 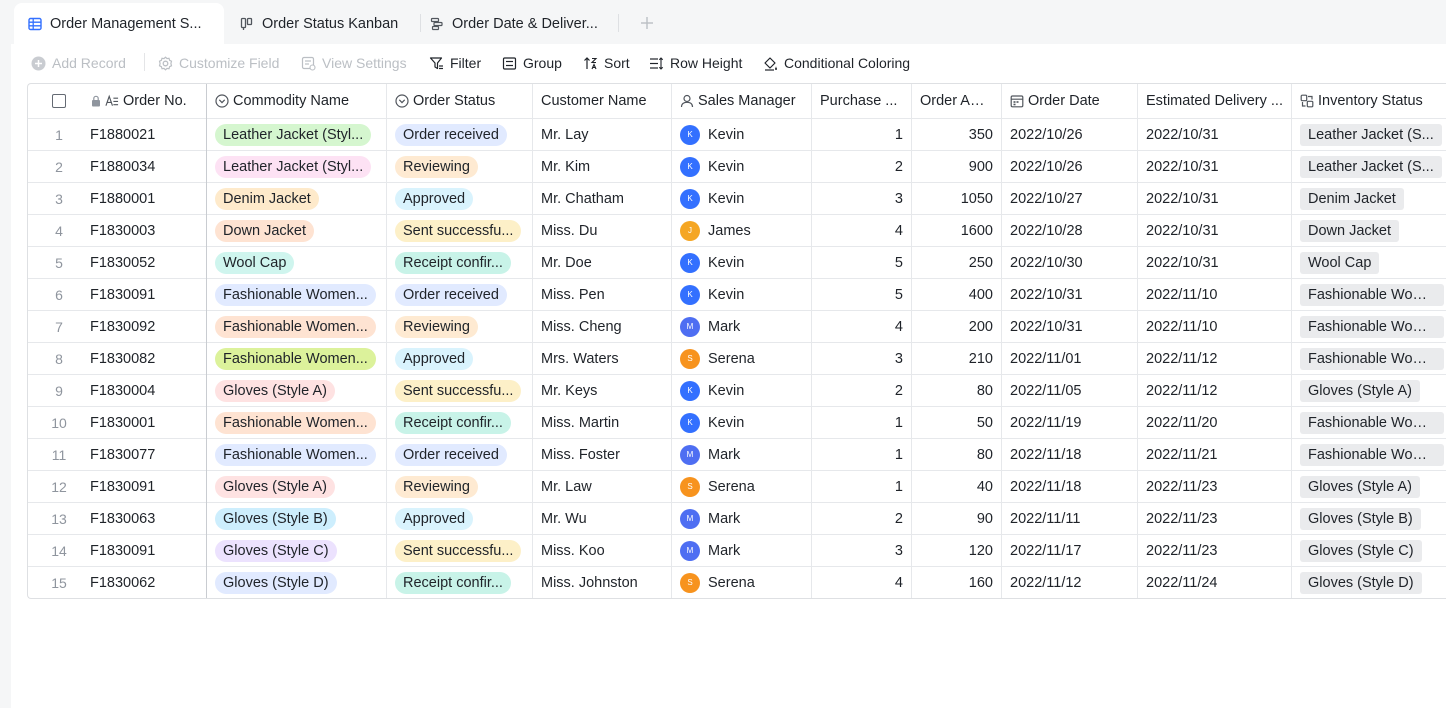 What do you see at coordinates (957, 294) in the screenshot?
I see `order-amount-cell: 400` at bounding box center [957, 294].